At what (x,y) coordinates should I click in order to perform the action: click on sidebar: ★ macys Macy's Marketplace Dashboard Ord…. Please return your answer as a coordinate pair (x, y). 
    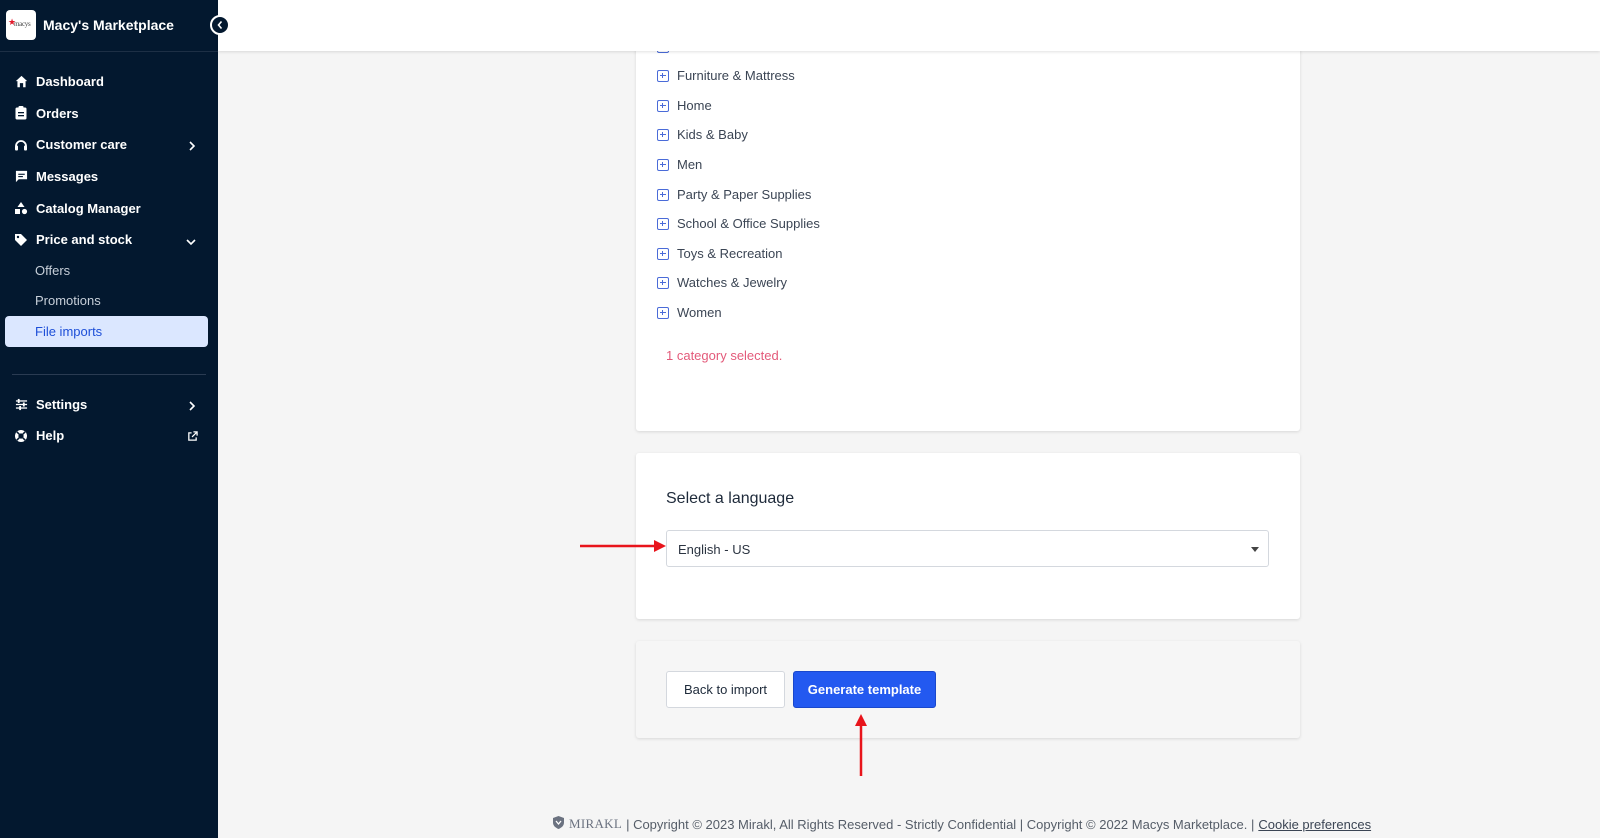
    Looking at the image, I should click on (109, 419).